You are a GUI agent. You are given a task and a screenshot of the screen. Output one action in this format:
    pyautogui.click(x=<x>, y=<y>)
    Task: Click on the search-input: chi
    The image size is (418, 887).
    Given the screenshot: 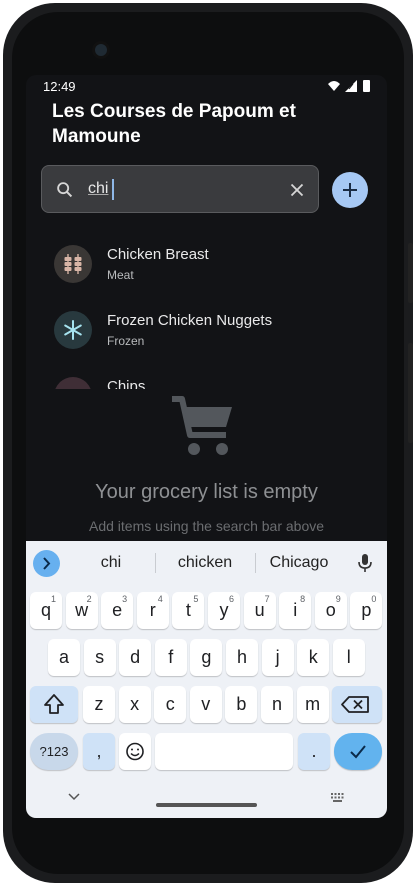 What is the action you would take?
    pyautogui.click(x=98, y=189)
    